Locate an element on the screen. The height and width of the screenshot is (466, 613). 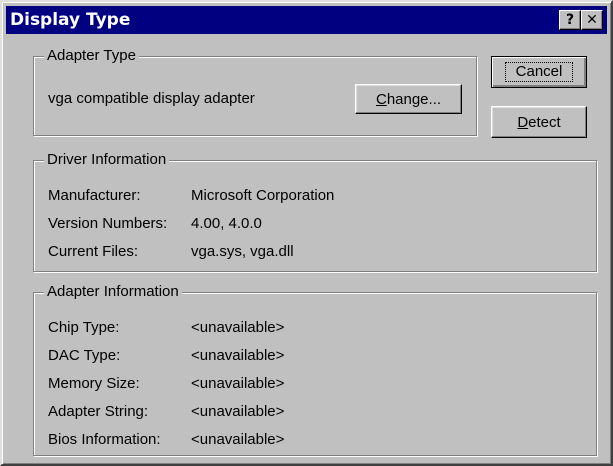
adapter-type-value: vga compatible display adapter is located at coordinates (151, 98).